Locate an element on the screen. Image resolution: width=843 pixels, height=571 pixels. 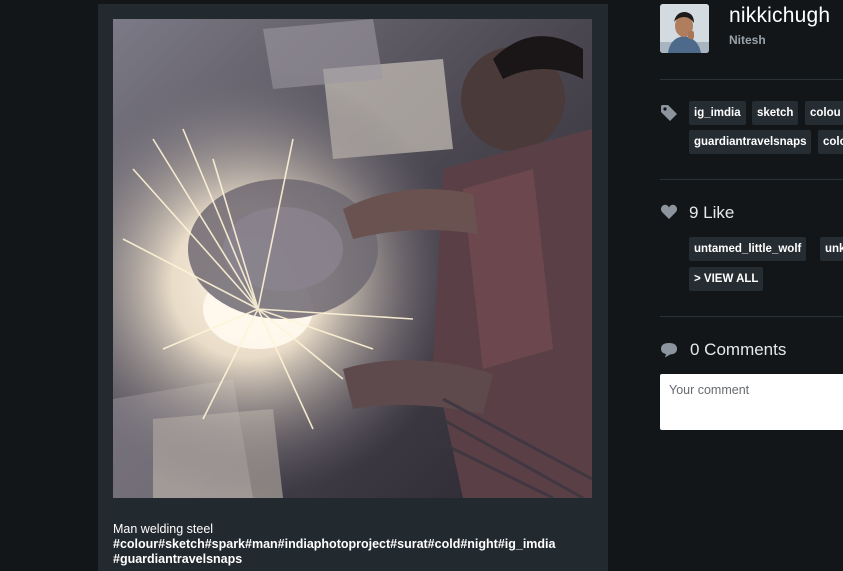
username: nikkichugh is located at coordinates (779, 16).